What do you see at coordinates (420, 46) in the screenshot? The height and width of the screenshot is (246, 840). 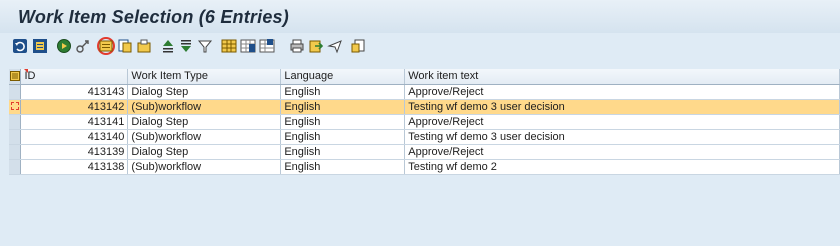 I see `application-toolbar` at bounding box center [420, 46].